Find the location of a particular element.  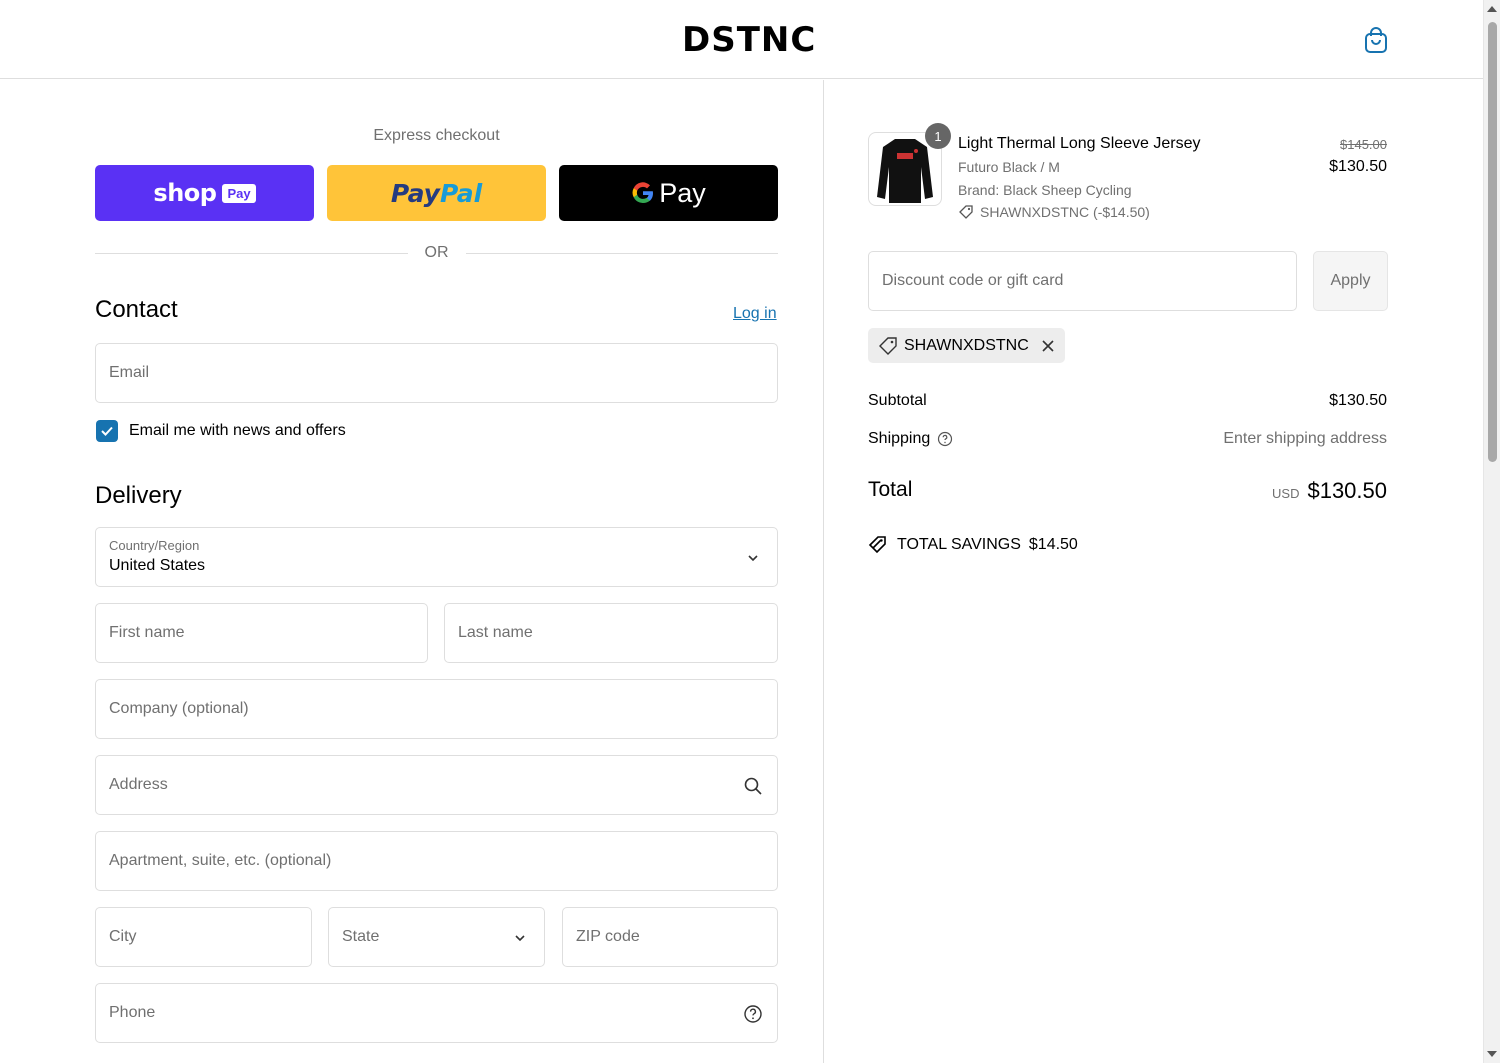

shipping-value: Enter shipping address is located at coordinates (1305, 438).